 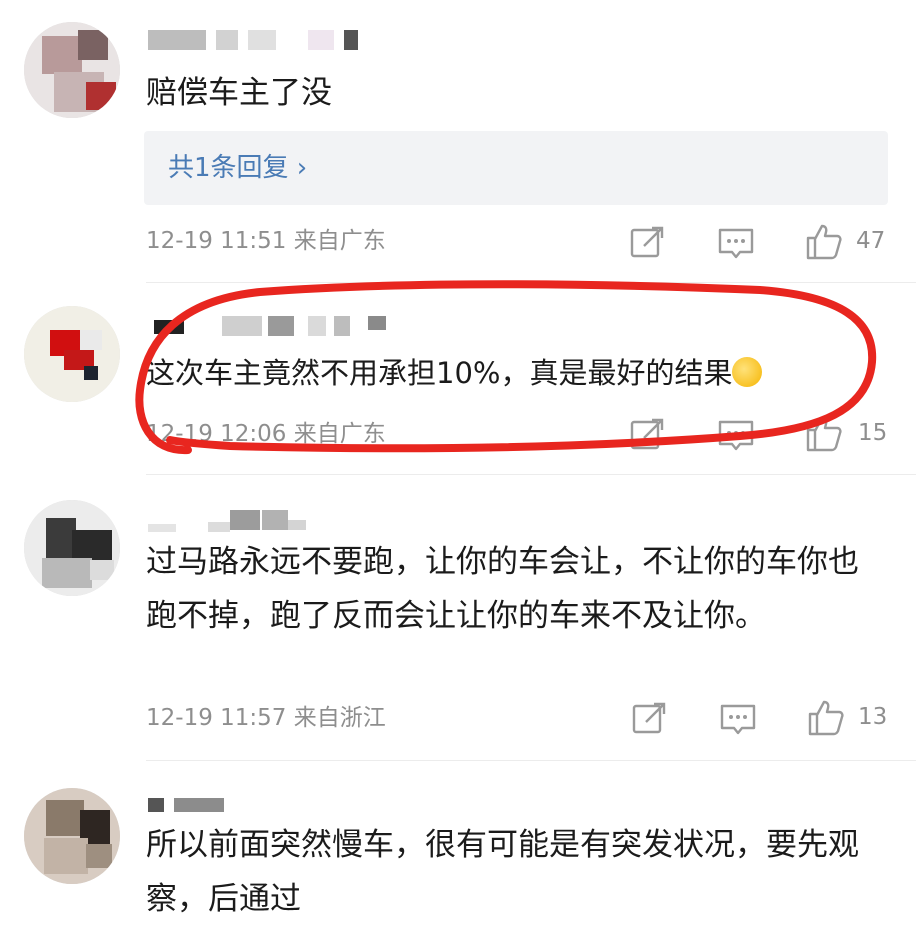 What do you see at coordinates (871, 241) in the screenshot?
I see `like-count: 47` at bounding box center [871, 241].